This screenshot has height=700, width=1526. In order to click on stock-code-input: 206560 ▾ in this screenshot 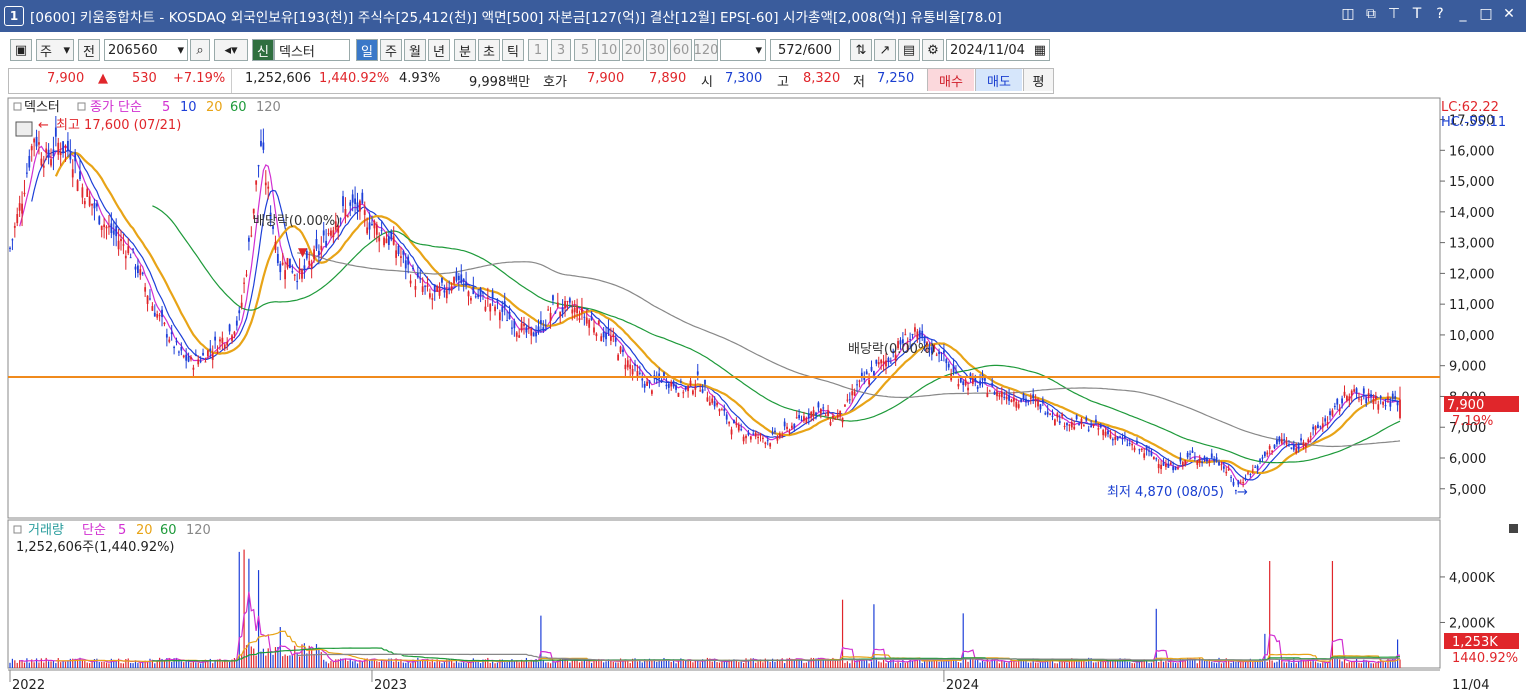, I will do `click(146, 50)`.